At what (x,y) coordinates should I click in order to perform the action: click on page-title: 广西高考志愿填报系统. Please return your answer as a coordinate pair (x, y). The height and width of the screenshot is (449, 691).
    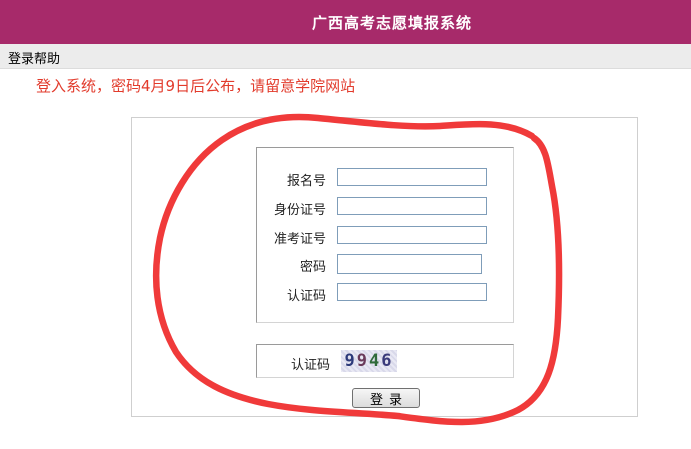
    Looking at the image, I should click on (392, 23).